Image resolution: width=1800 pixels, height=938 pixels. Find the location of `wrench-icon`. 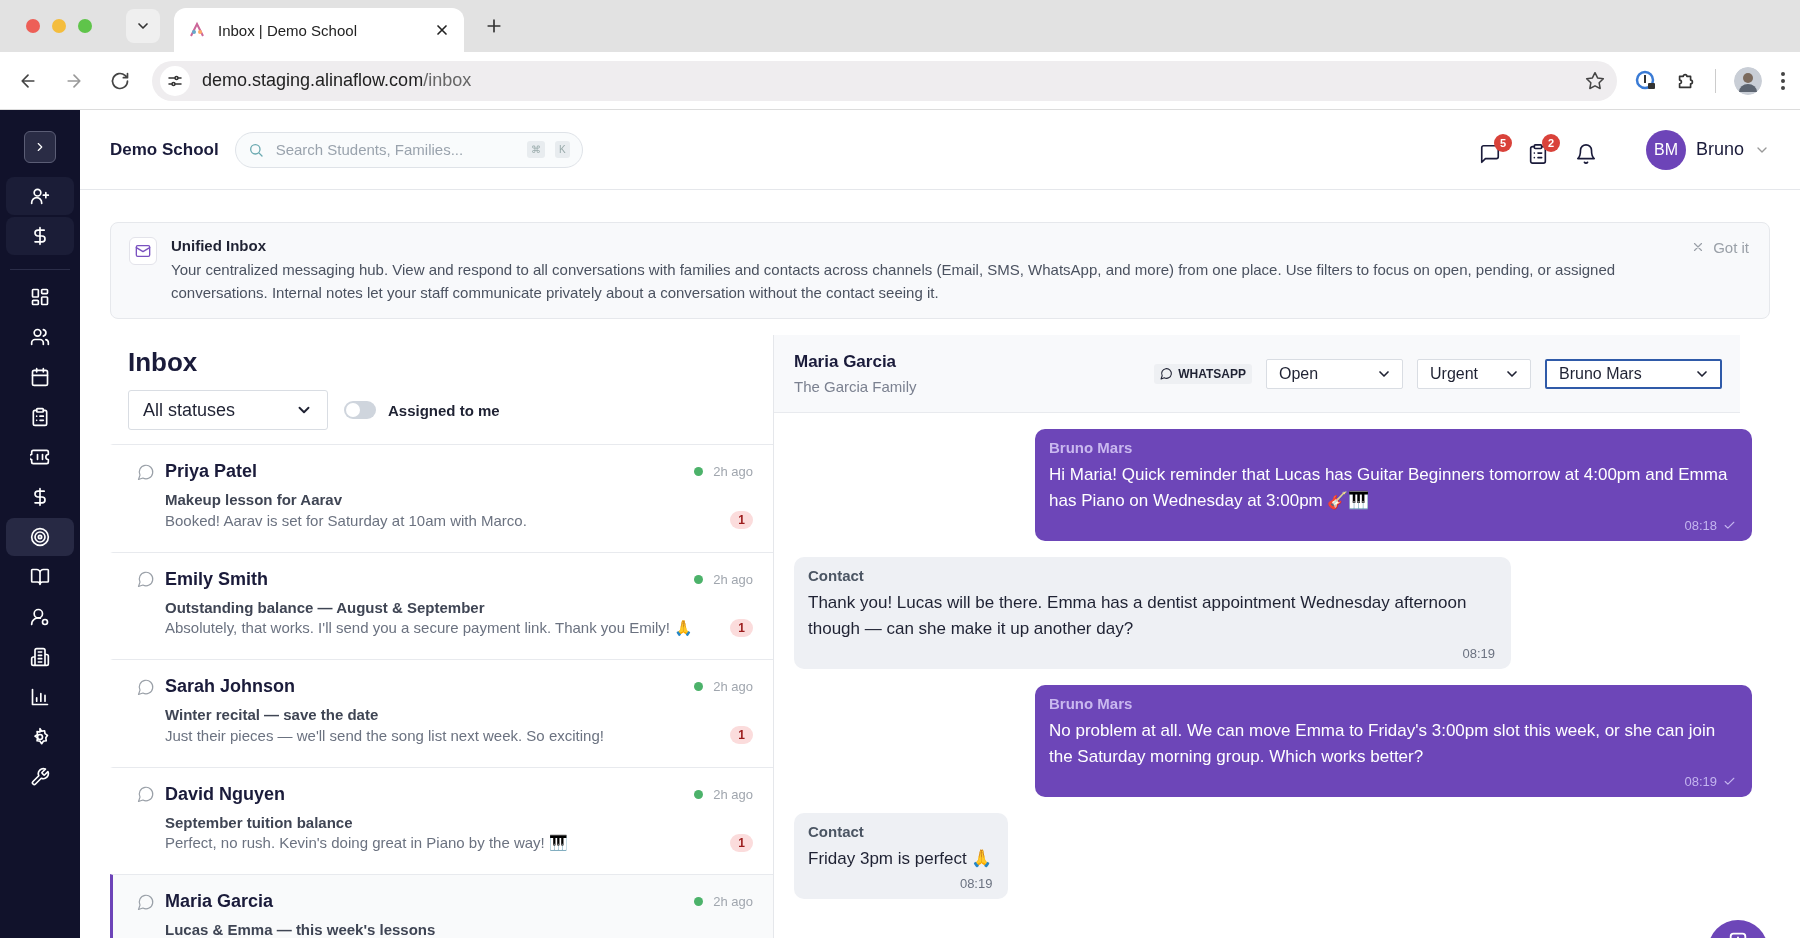

wrench-icon is located at coordinates (40, 777).